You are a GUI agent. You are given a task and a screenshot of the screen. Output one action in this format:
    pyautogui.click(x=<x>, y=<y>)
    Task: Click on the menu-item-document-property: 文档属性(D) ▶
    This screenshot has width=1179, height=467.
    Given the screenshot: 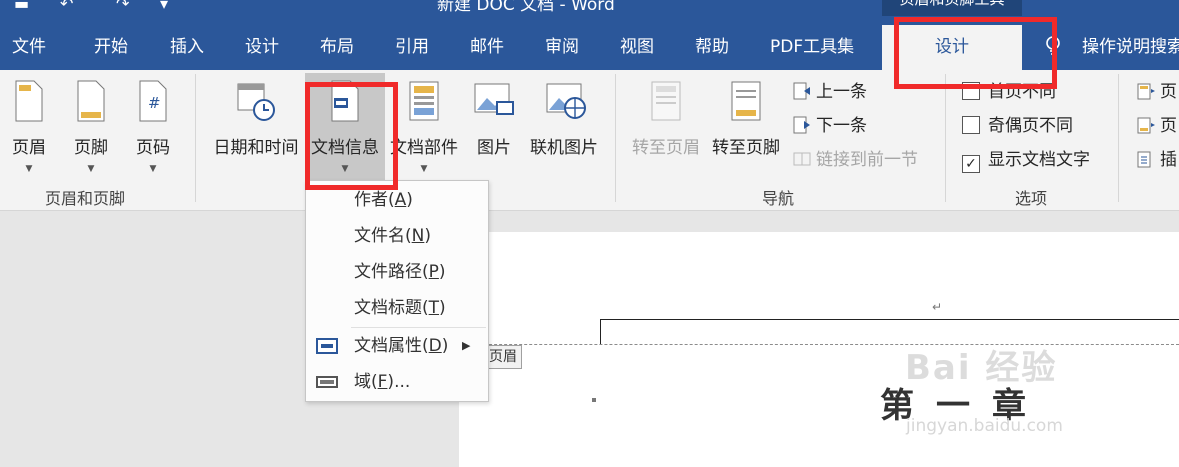 What is the action you would take?
    pyautogui.click(x=397, y=346)
    